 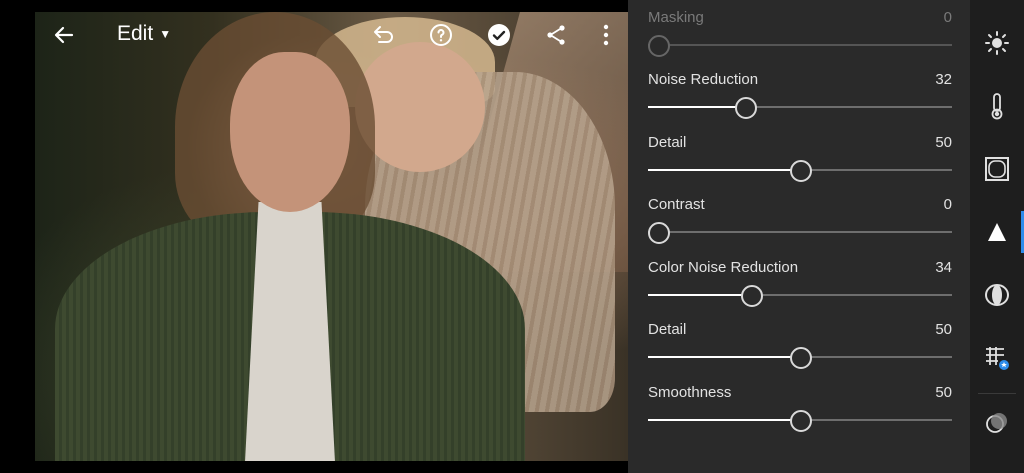 What do you see at coordinates (997, 106) in the screenshot?
I see `color-temperature-icon` at bounding box center [997, 106].